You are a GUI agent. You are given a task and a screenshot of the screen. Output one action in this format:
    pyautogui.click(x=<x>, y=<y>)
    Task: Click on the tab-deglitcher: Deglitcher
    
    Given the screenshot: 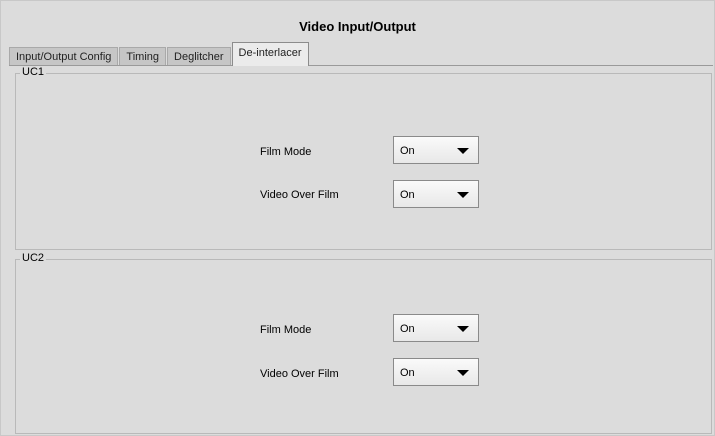 What is the action you would take?
    pyautogui.click(x=199, y=56)
    